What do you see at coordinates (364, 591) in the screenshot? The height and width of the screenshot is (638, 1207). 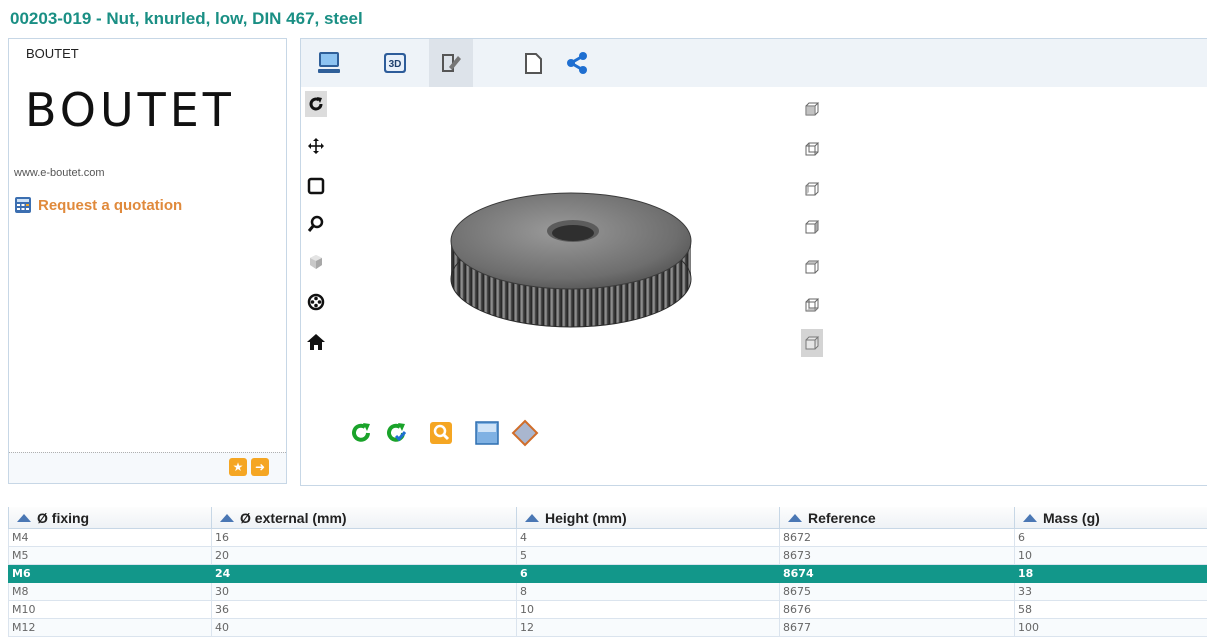 I see `table-cell: 30` at bounding box center [364, 591].